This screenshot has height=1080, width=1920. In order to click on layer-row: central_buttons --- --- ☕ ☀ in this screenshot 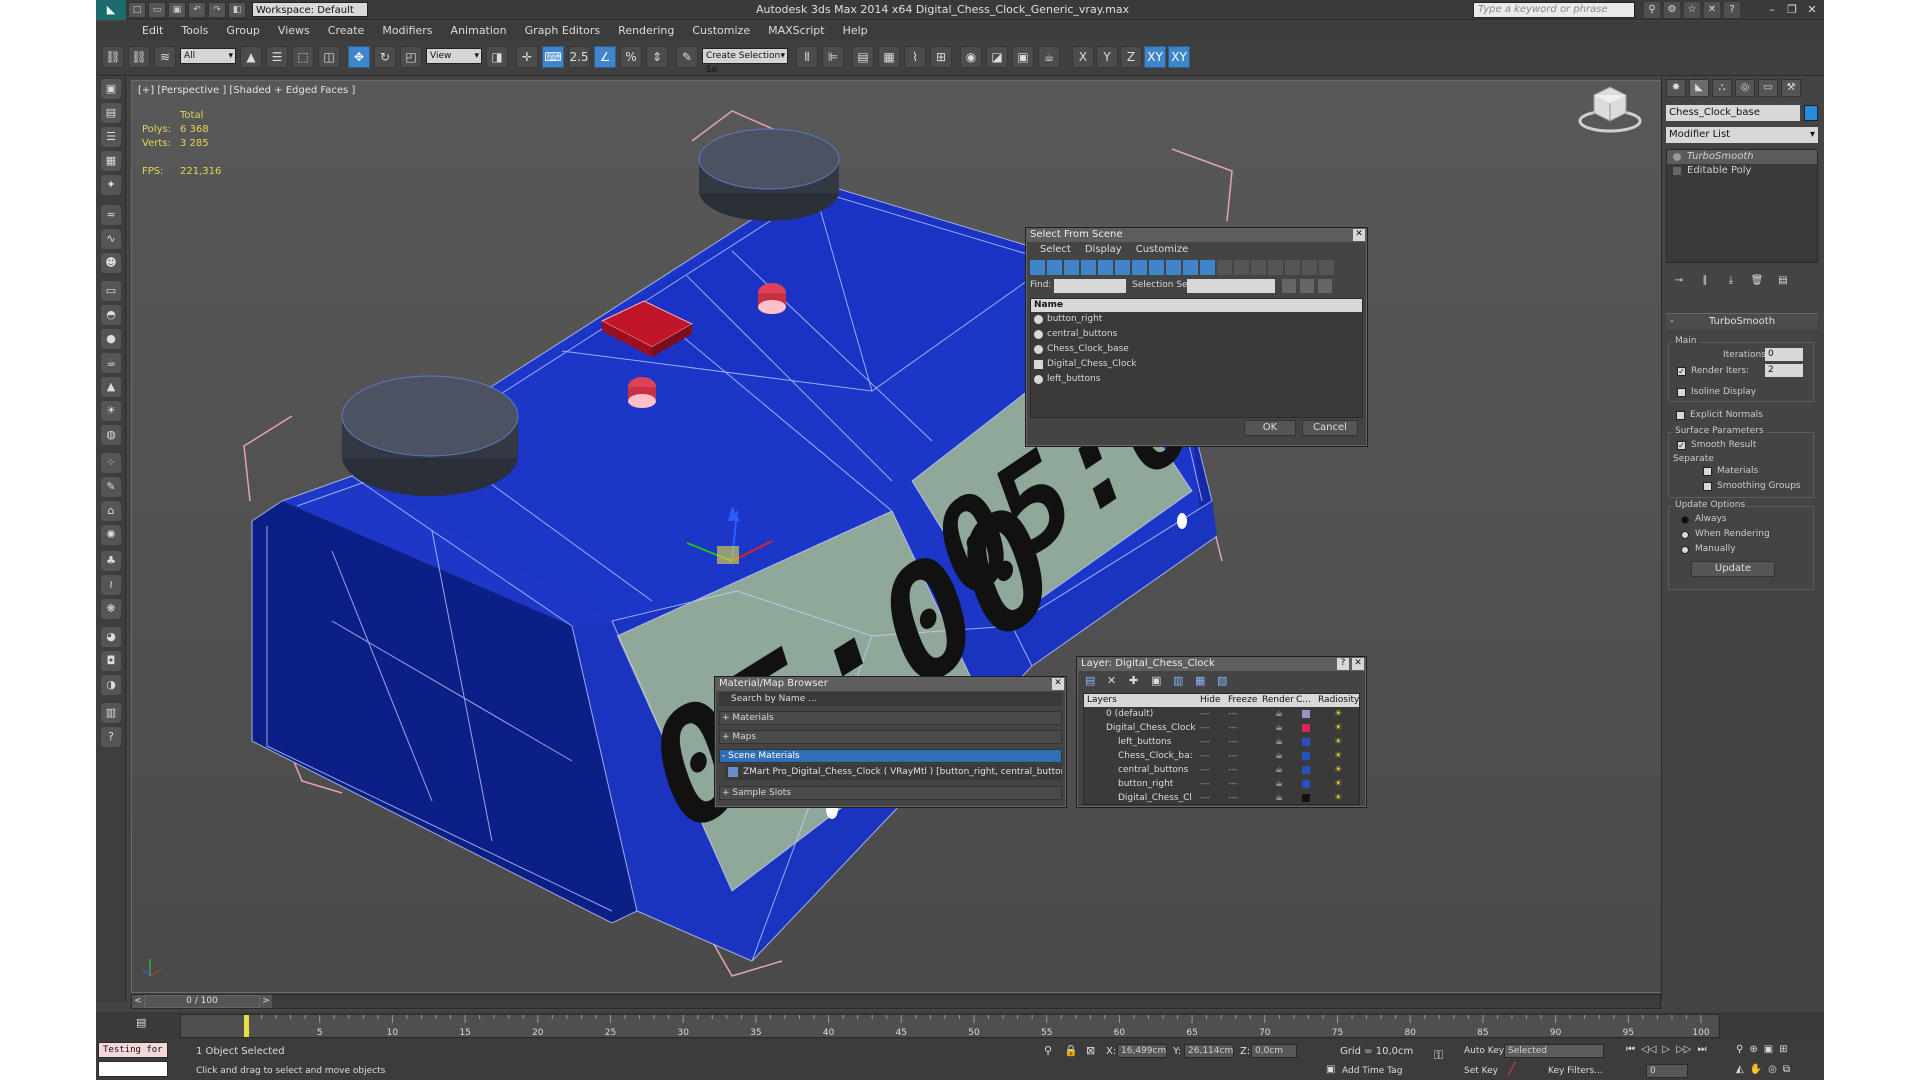, I will do `click(1221, 770)`.